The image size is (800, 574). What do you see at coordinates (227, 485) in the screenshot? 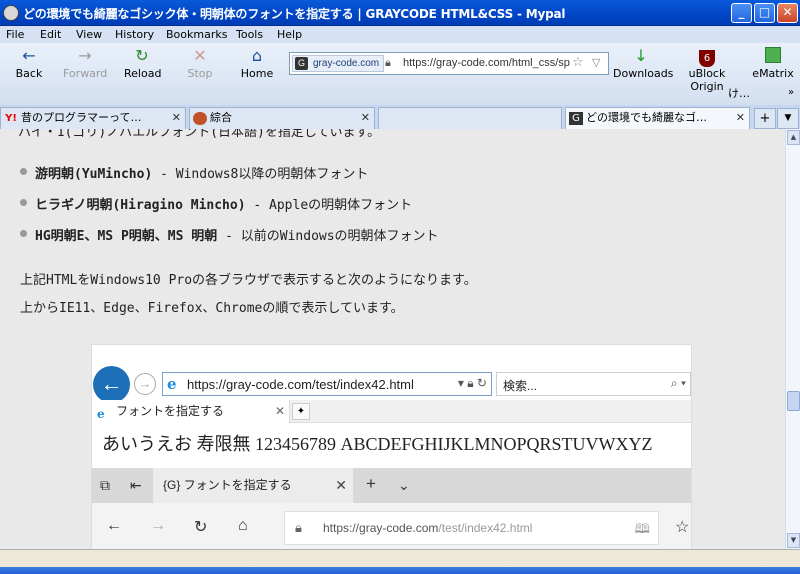
I see `edge-tab-label: {G} フォントを指定する` at bounding box center [227, 485].